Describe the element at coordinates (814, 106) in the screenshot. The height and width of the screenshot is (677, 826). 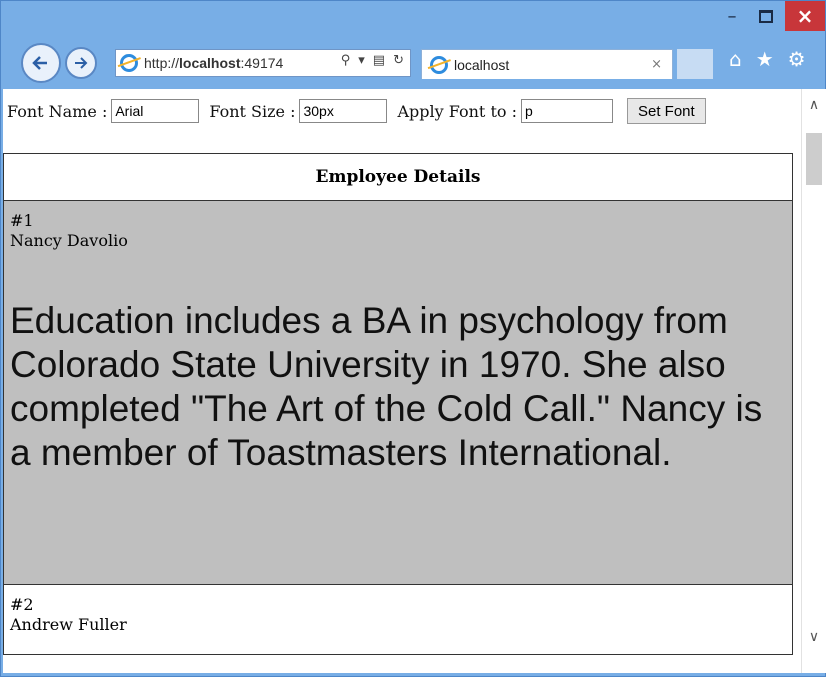
I see `scroll-up-icon: ∧` at that location.